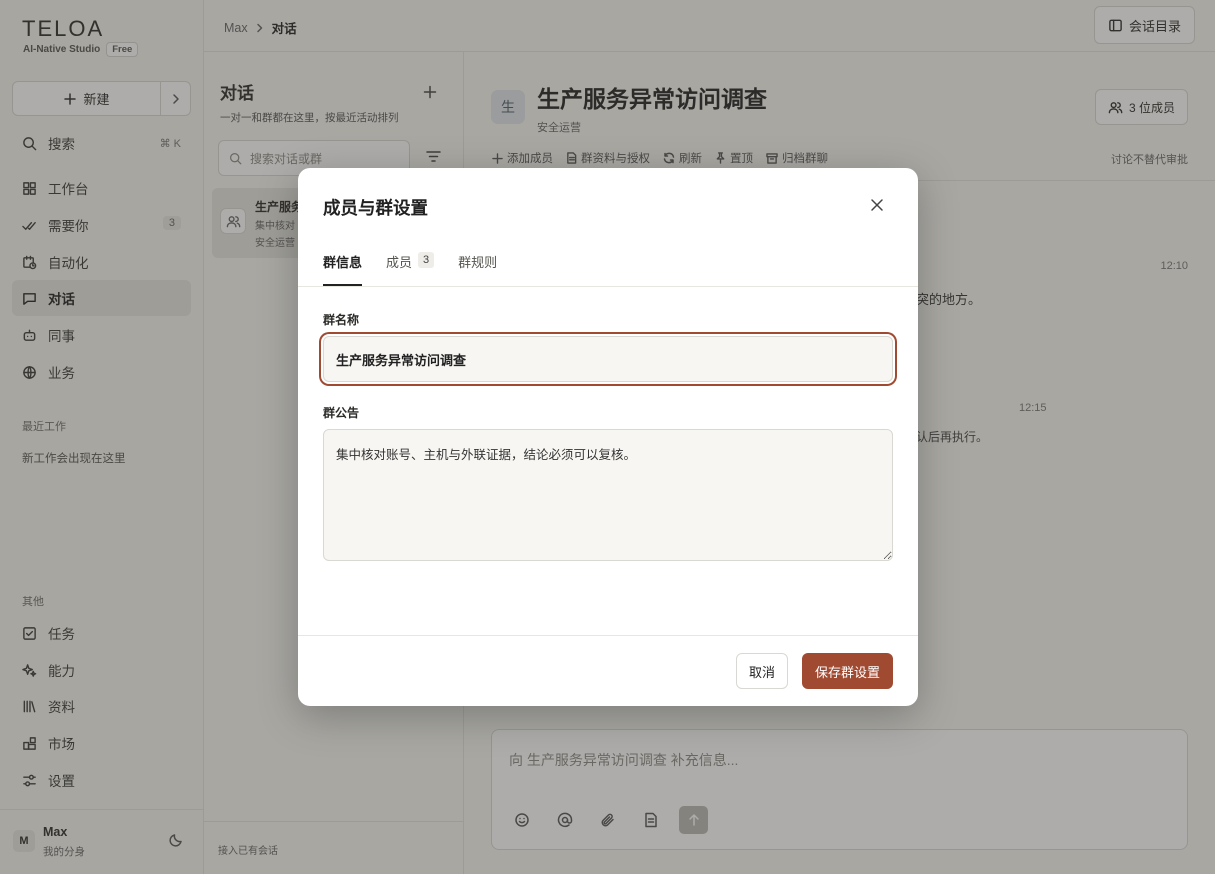 The image size is (1215, 874). I want to click on tab-label: 群规则, so click(478, 262).